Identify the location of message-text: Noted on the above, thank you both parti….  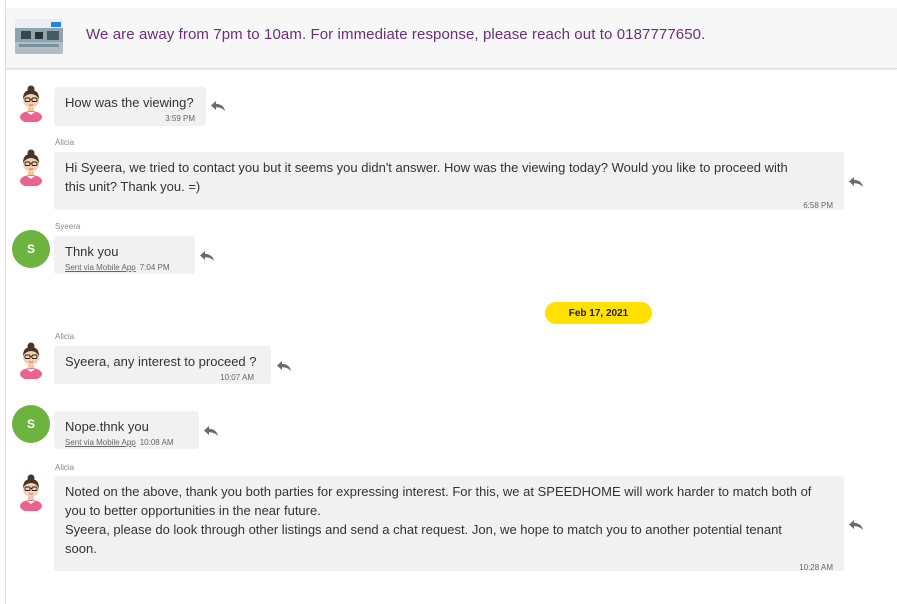
(438, 520).